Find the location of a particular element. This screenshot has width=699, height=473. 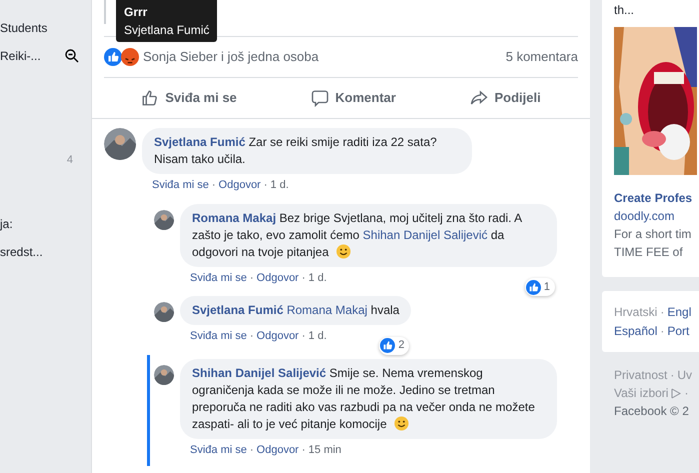

angry-face-icon is located at coordinates (130, 57).